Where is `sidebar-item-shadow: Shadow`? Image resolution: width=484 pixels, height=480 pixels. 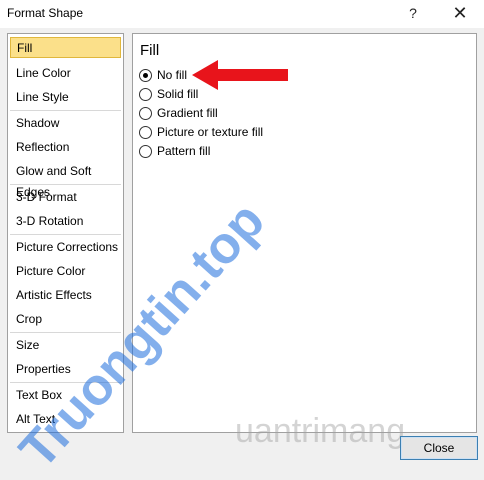 sidebar-item-shadow: Shadow is located at coordinates (65, 123).